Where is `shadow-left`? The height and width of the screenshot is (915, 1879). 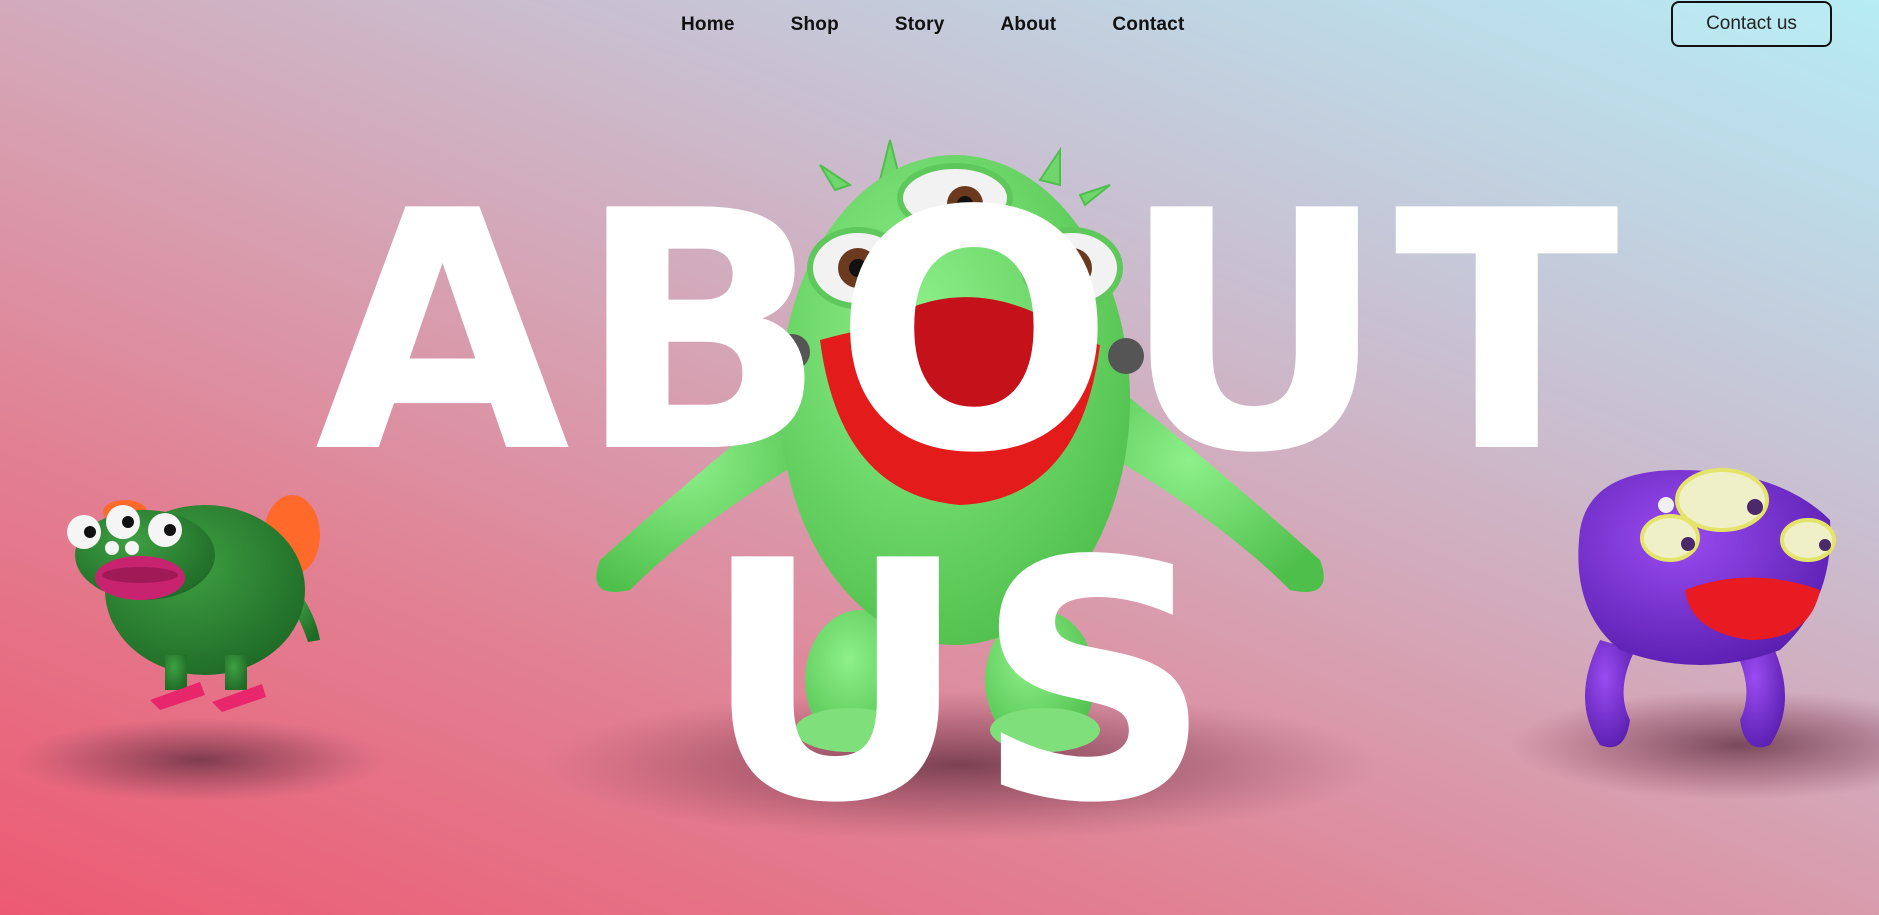
shadow-left is located at coordinates (200, 760).